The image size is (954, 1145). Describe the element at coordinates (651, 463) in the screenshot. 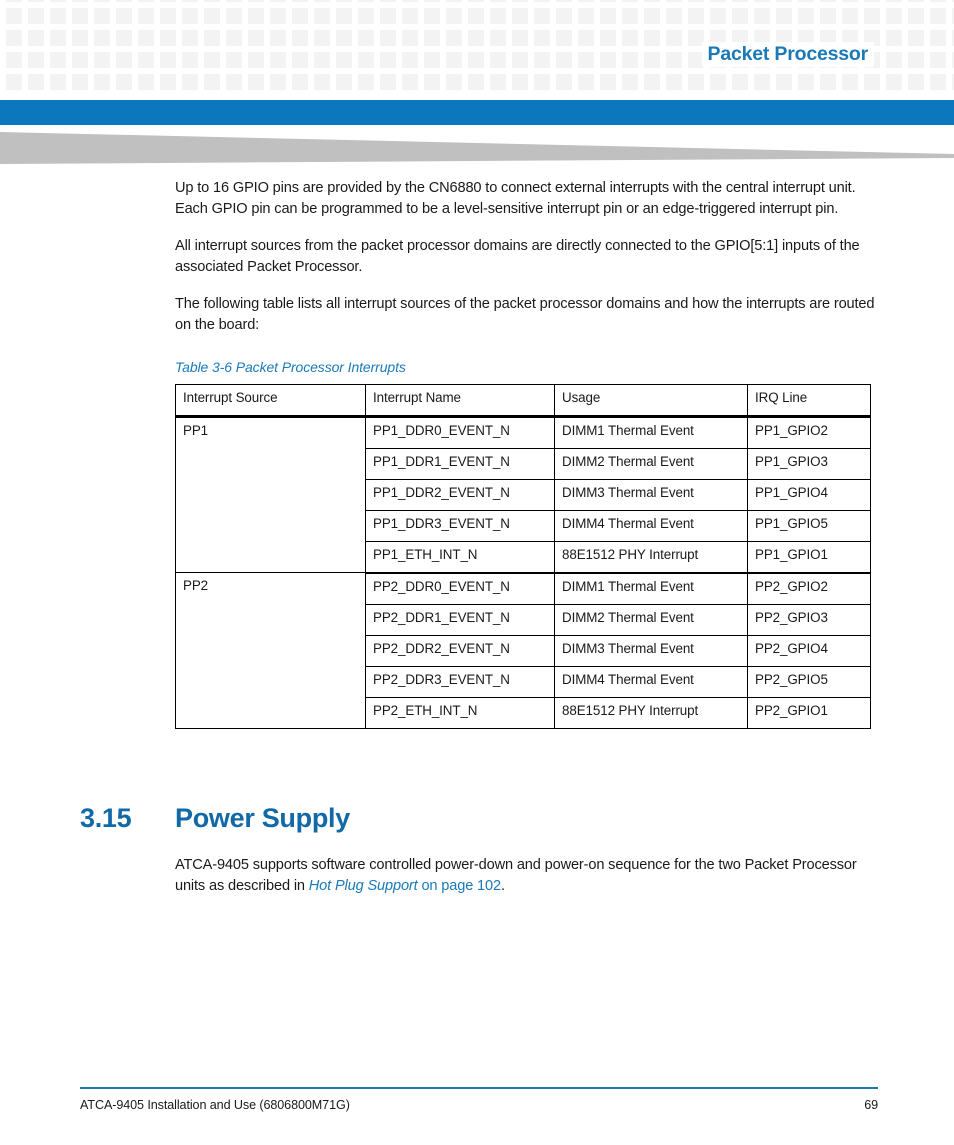

I see `cell-usage: DIMM2 Thermal Event` at that location.